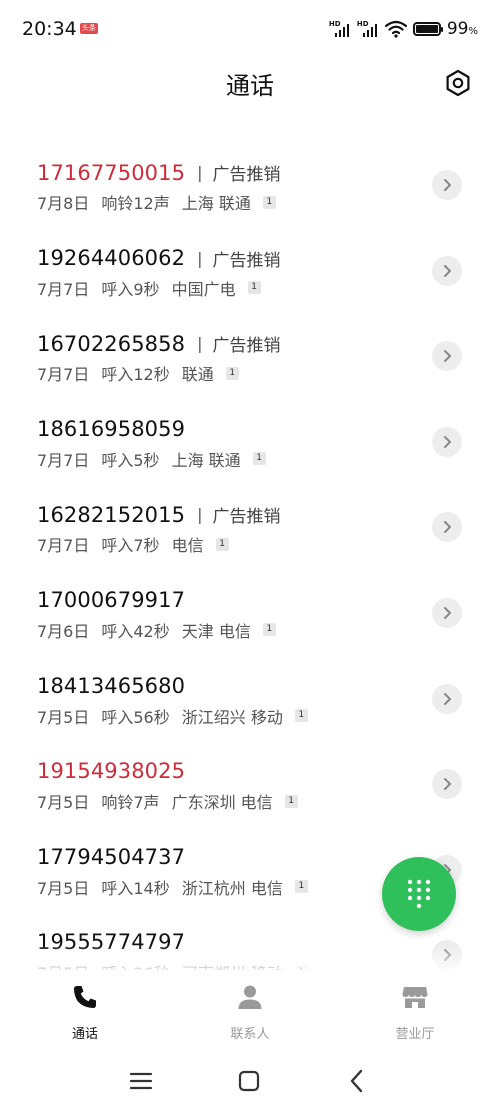 This screenshot has height=1111, width=500. Describe the element at coordinates (473, 31) in the screenshot. I see `battery-unit: %` at that location.